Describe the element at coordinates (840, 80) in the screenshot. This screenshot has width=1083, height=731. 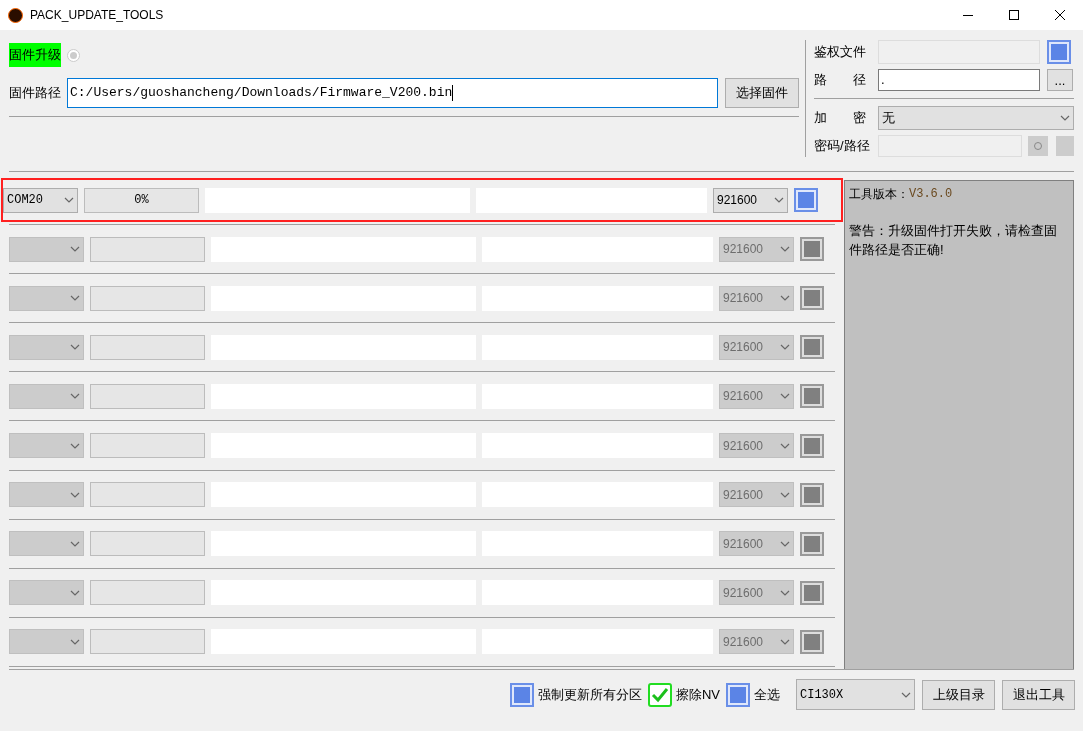
I see `auth-path-label: 路 径` at that location.